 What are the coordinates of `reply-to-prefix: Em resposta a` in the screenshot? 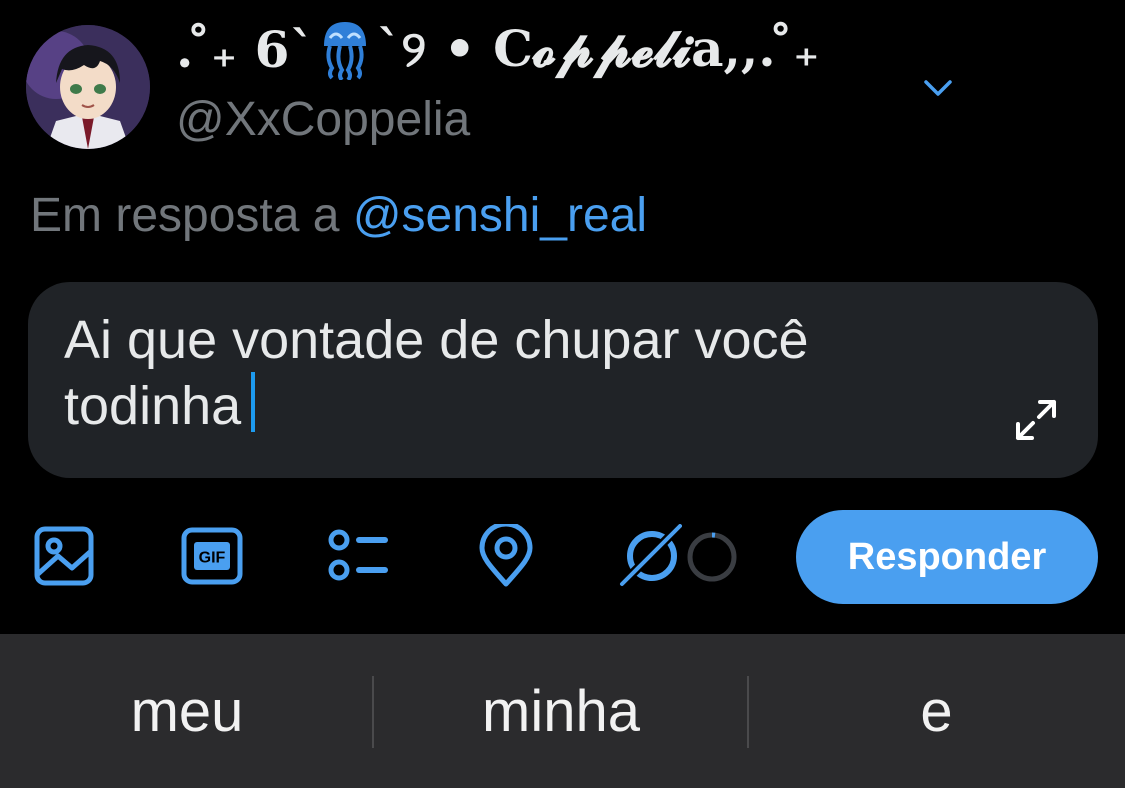 It's located at (191, 215).